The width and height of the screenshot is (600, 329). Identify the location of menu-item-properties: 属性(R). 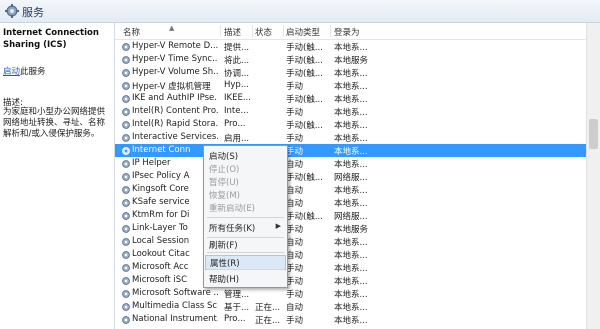
(245, 262).